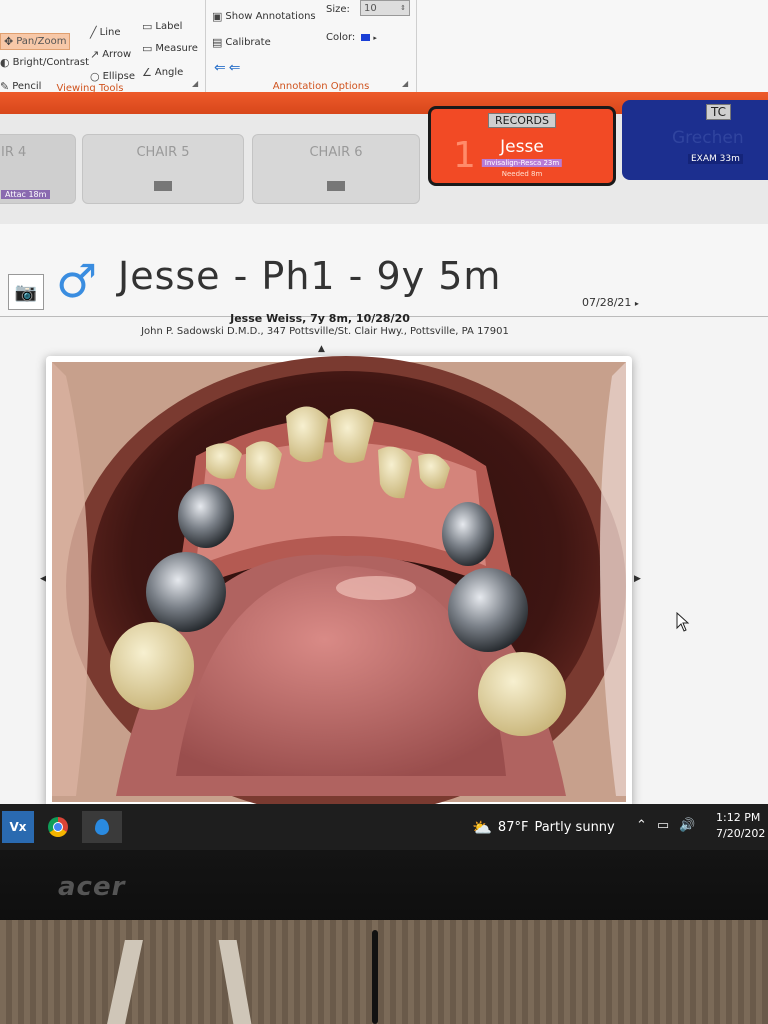  Describe the element at coordinates (637, 303) in the screenshot. I see `next-arrow-icon: ▸` at that location.